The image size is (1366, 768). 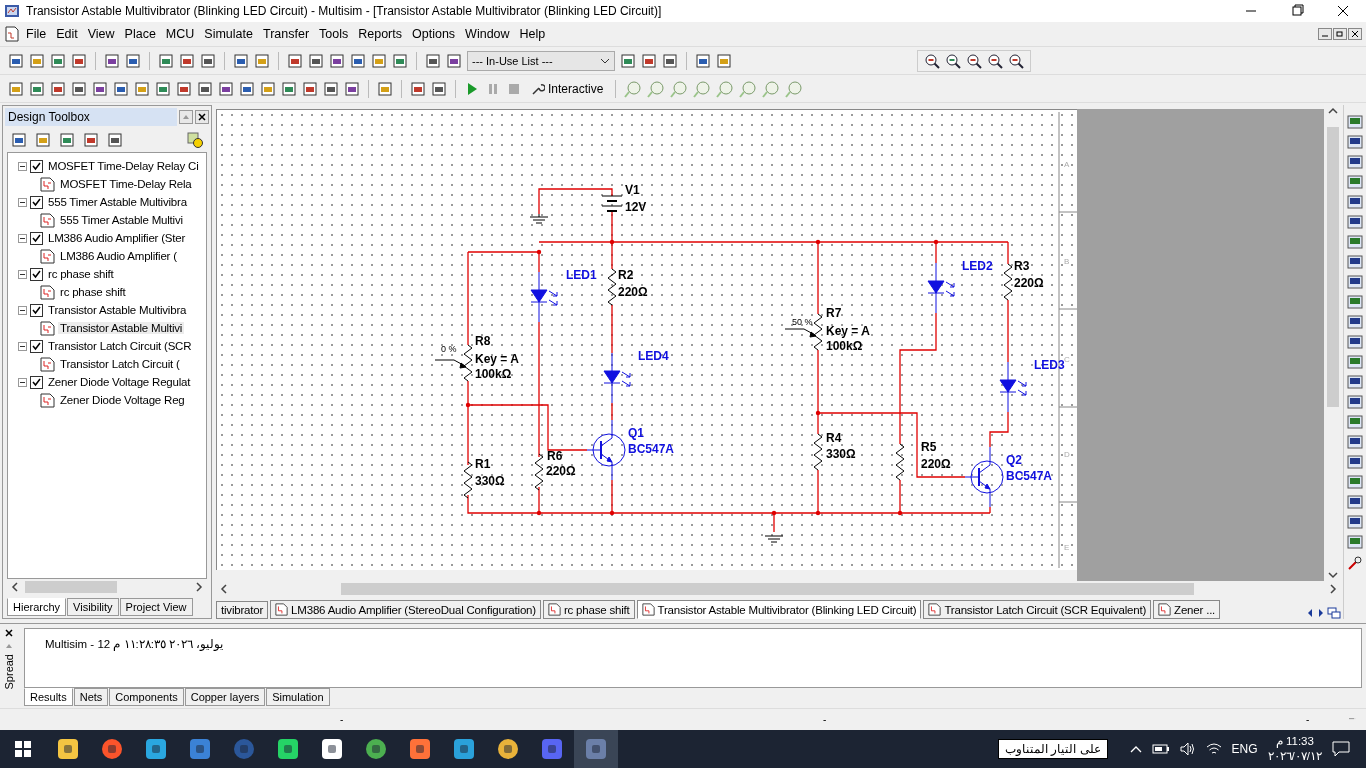 What do you see at coordinates (286, 34) in the screenshot?
I see `menu-item: Transfer` at bounding box center [286, 34].